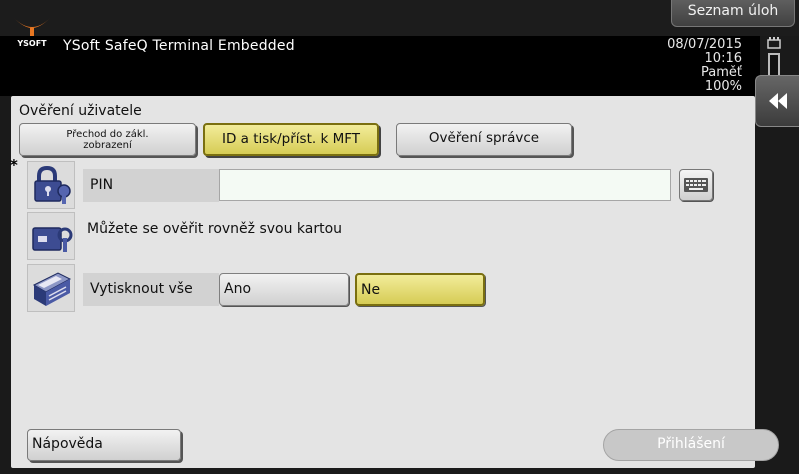 This screenshot has height=474, width=799. I want to click on time-text: 10:16, so click(723, 58).